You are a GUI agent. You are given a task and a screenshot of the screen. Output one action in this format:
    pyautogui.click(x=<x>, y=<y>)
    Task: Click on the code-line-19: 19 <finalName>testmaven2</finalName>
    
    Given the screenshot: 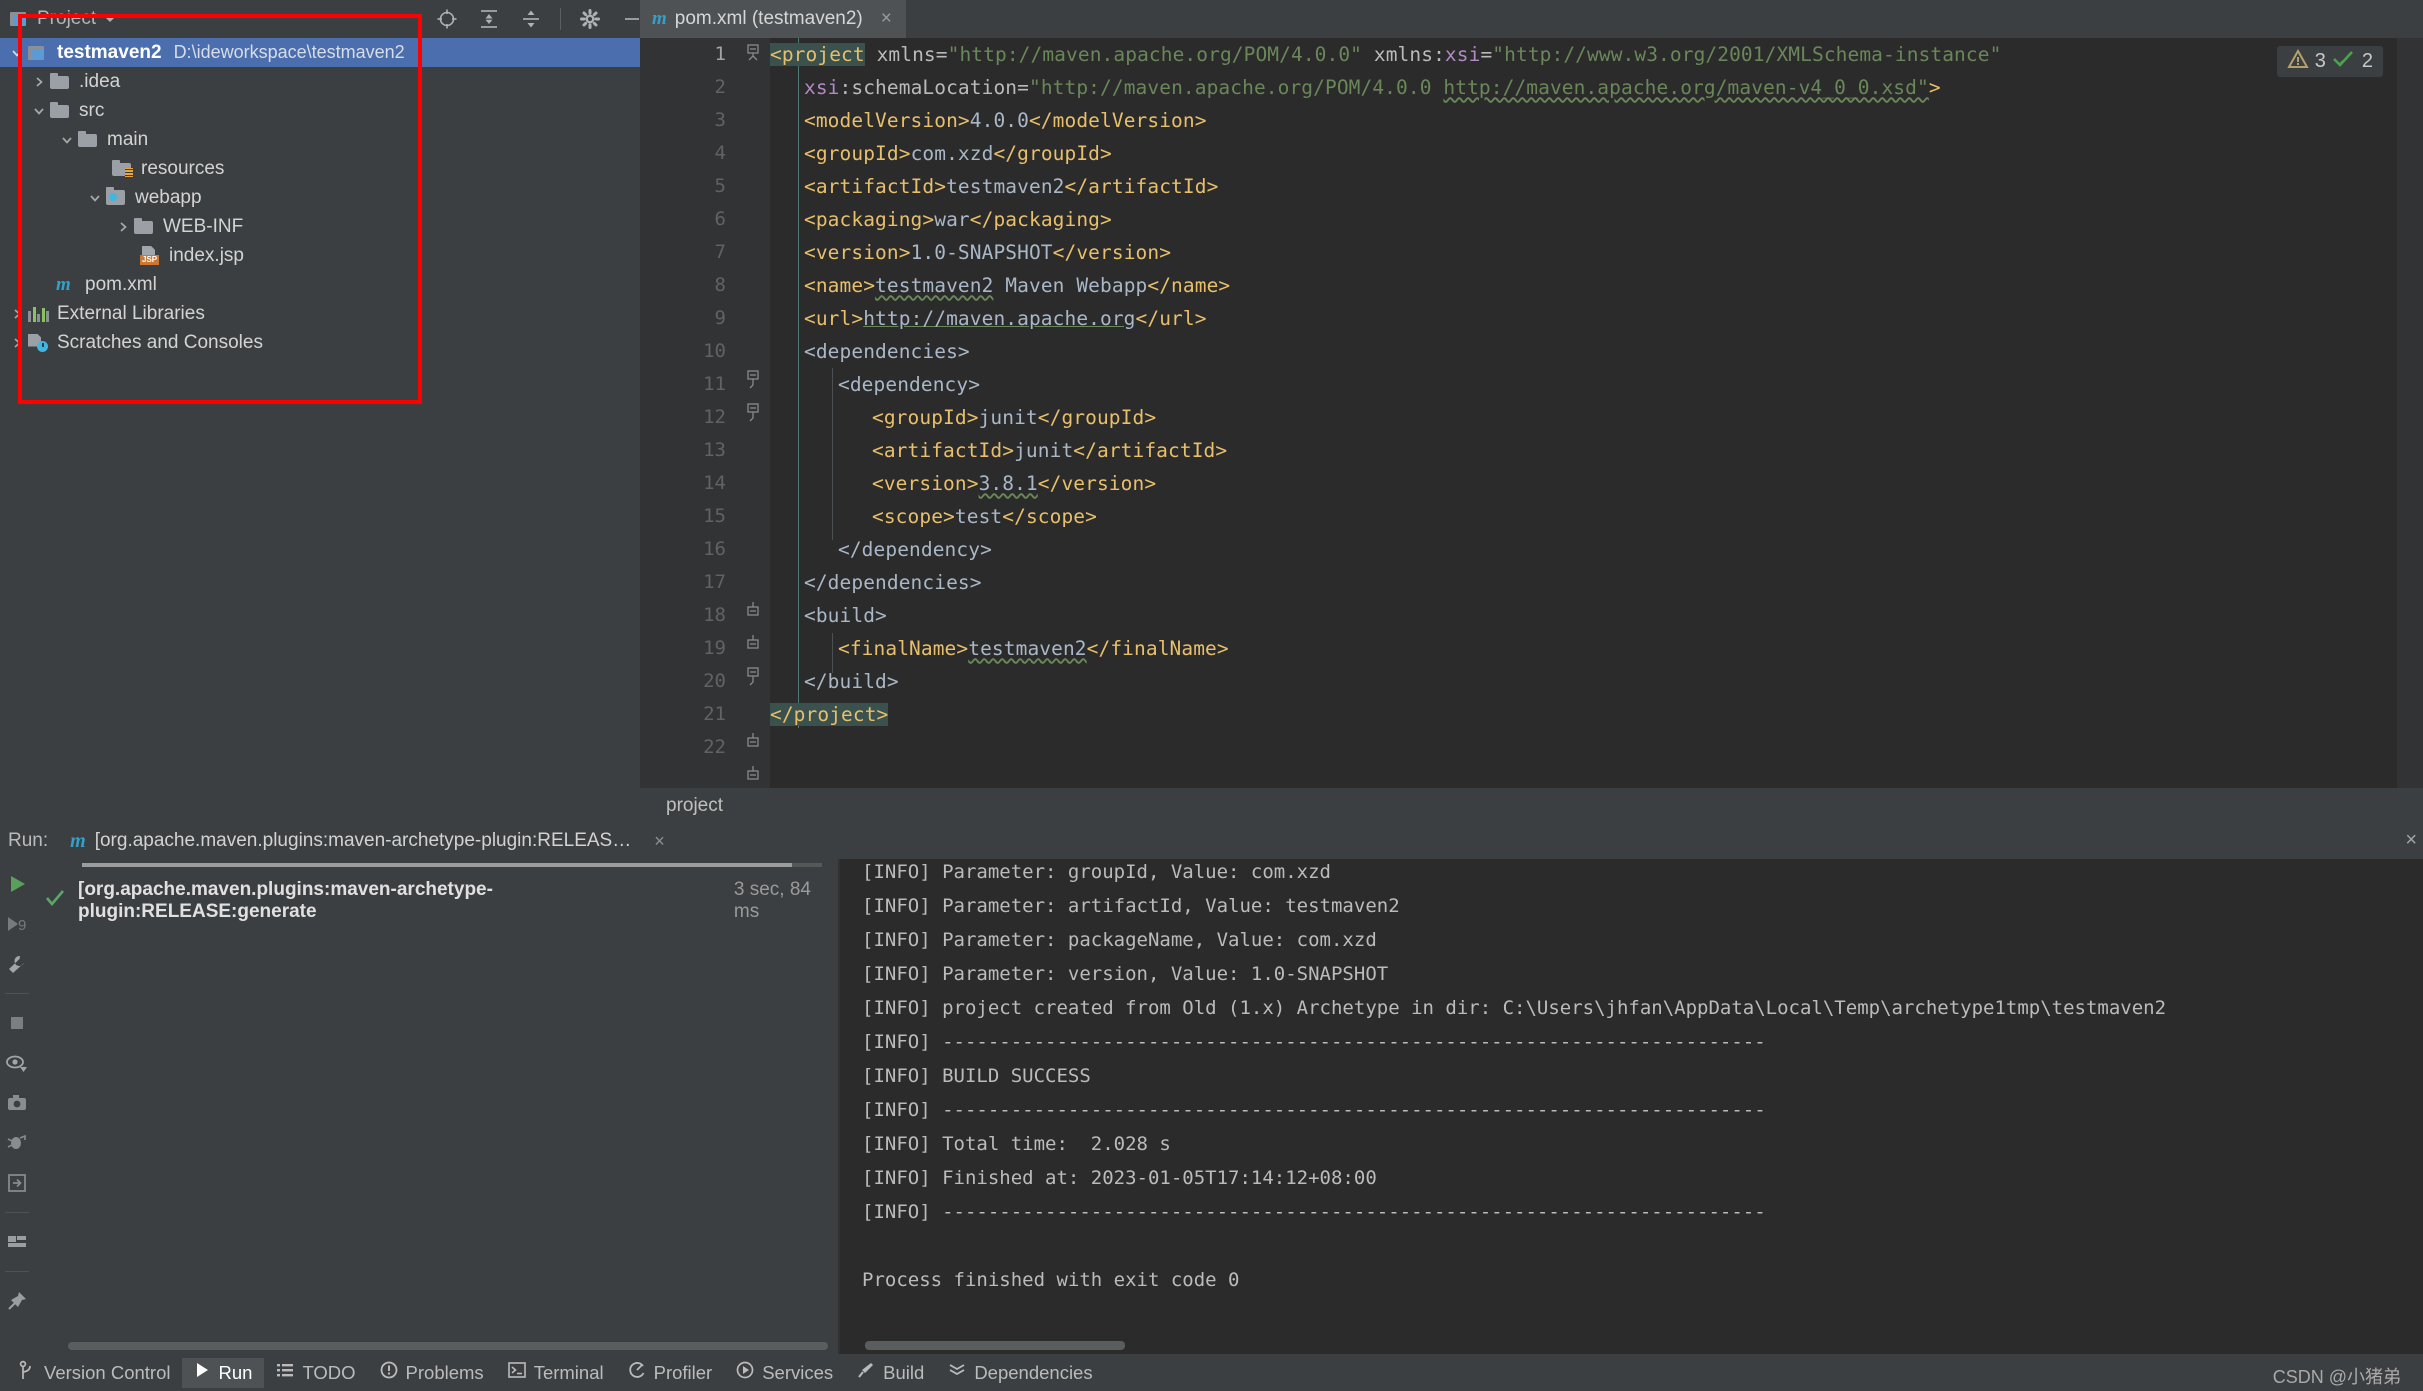 What is the action you would take?
    pyautogui.click(x=1531, y=648)
    